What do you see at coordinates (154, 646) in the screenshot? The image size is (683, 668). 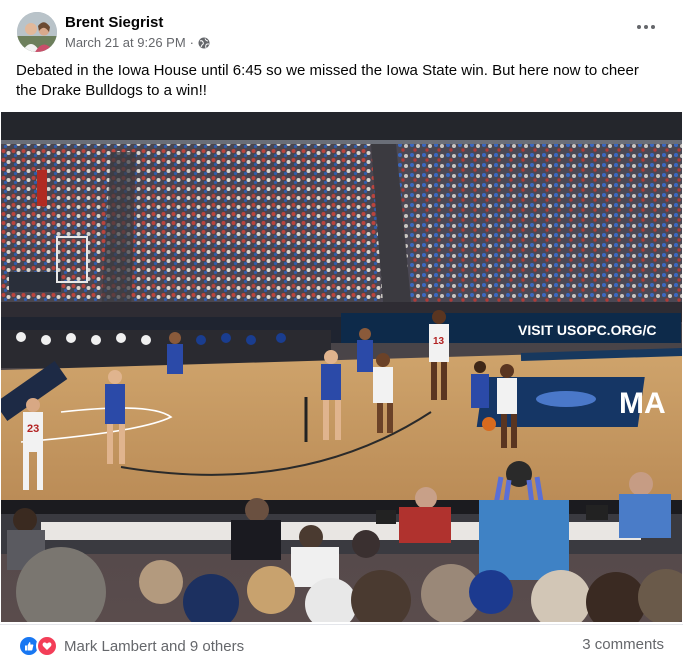 I see `reactions-text: Mark Lambert and 9 others` at bounding box center [154, 646].